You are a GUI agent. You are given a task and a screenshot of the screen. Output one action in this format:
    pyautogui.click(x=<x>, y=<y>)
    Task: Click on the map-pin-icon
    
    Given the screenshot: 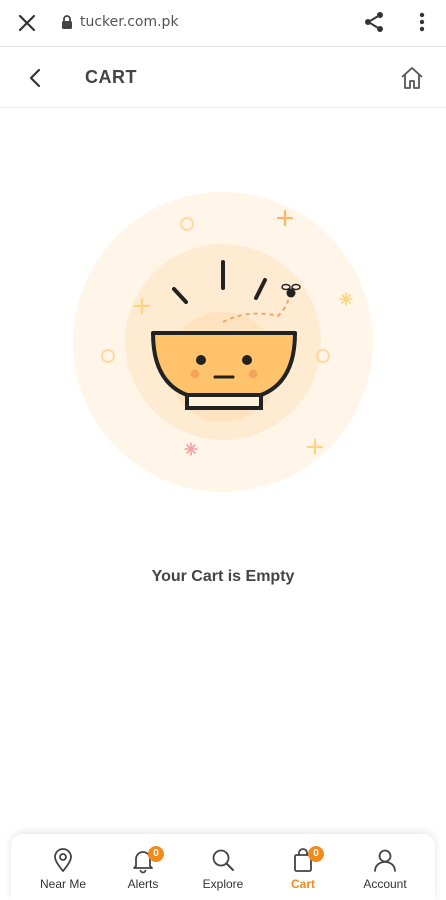 What is the action you would take?
    pyautogui.click(x=63, y=860)
    